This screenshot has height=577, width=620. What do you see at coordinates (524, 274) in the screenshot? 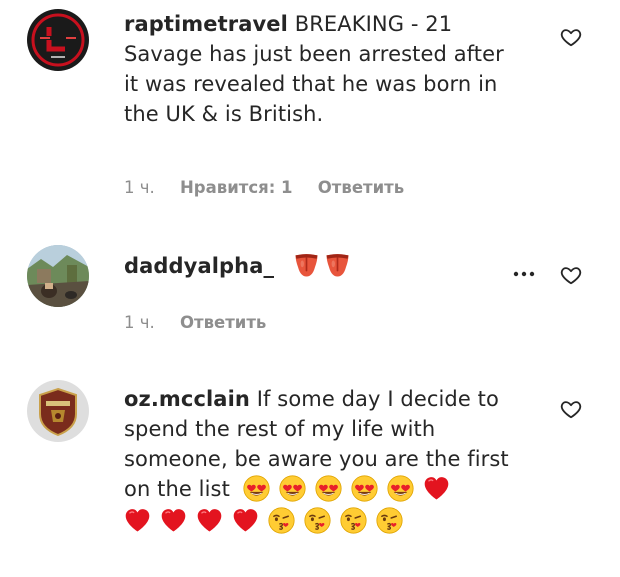
I see `more-options-icon` at bounding box center [524, 274].